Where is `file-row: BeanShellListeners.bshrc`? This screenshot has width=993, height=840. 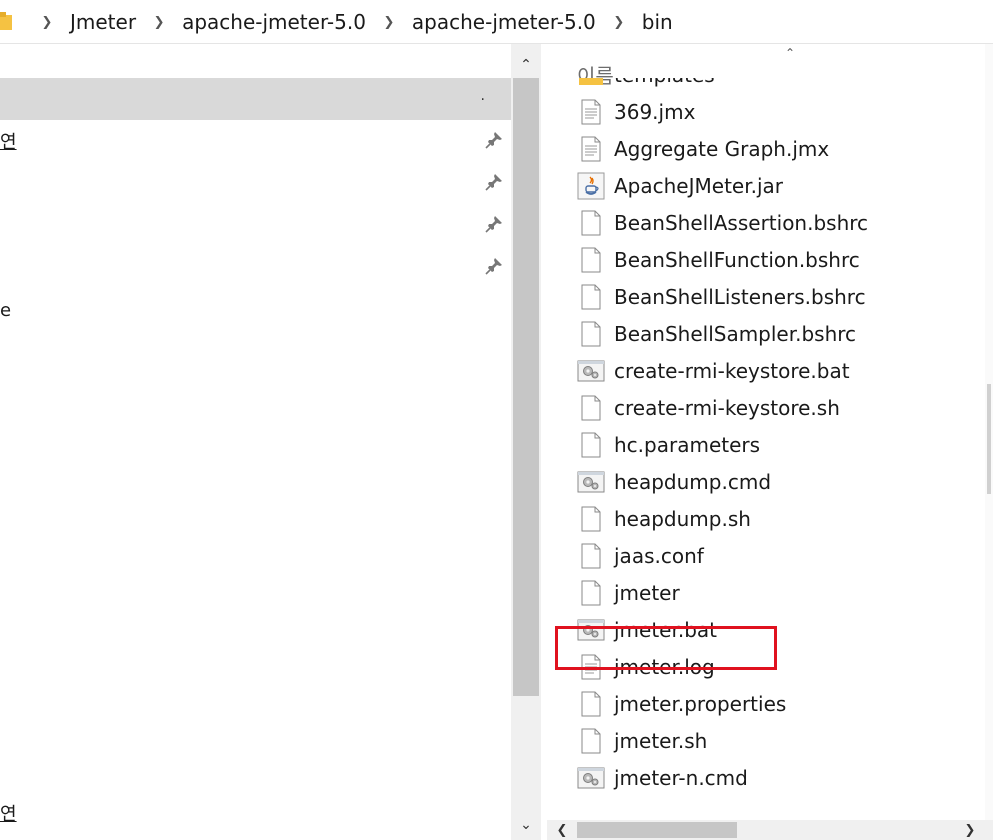
file-row: BeanShellListeners.bshrc is located at coordinates (777, 296).